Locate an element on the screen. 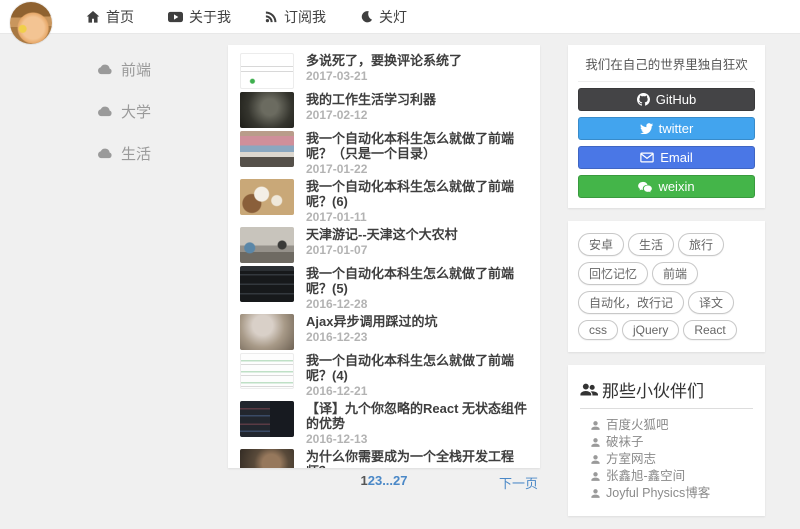 The image size is (800, 529). next-page-link: 下一页 is located at coordinates (518, 482).